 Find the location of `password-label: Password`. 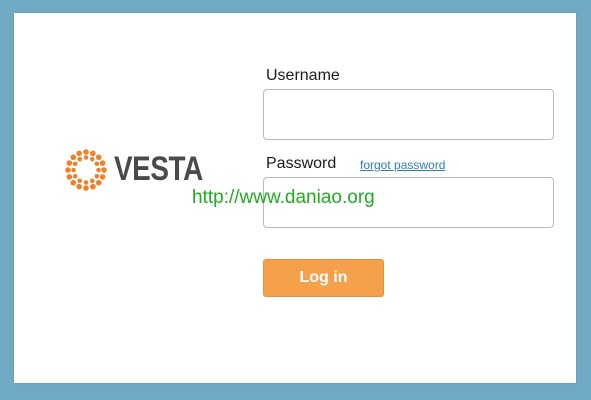

password-label: Password is located at coordinates (301, 163).